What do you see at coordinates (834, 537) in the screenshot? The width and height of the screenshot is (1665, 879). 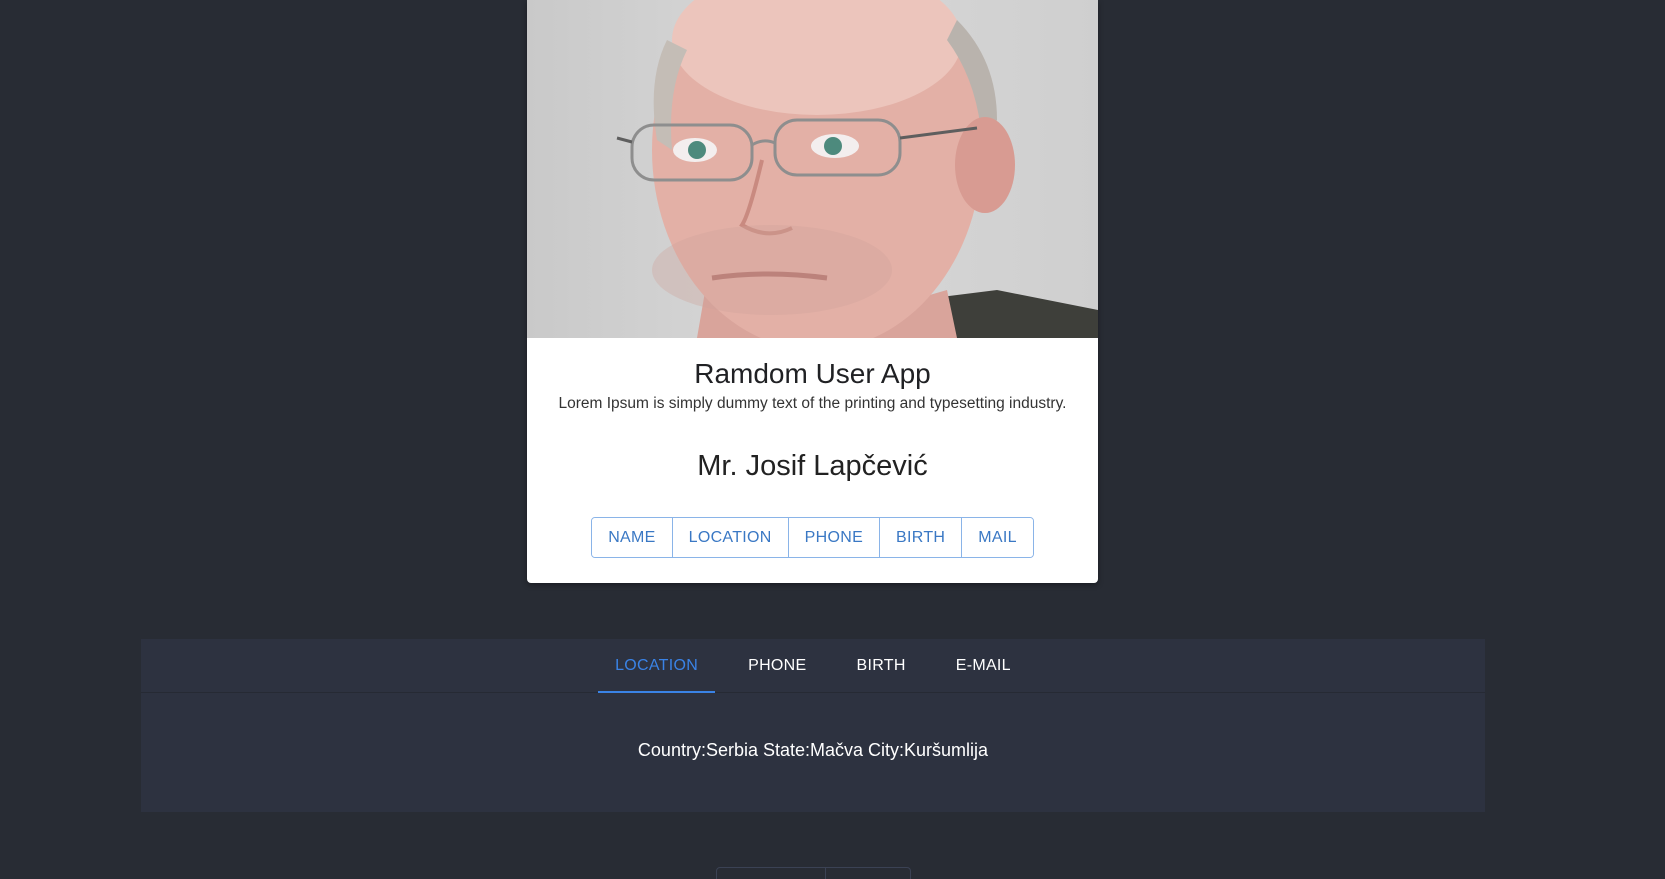 I see `phone-button: PHONE` at bounding box center [834, 537].